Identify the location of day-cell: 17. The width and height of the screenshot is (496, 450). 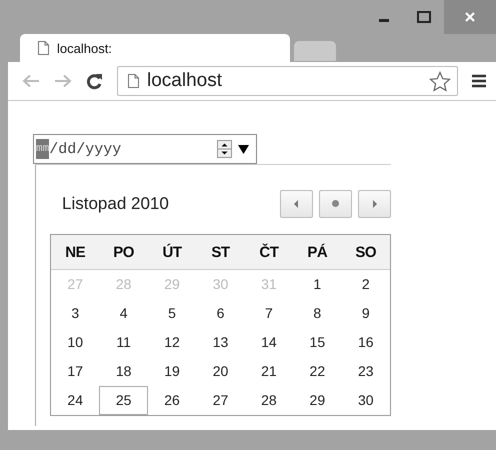
(75, 371).